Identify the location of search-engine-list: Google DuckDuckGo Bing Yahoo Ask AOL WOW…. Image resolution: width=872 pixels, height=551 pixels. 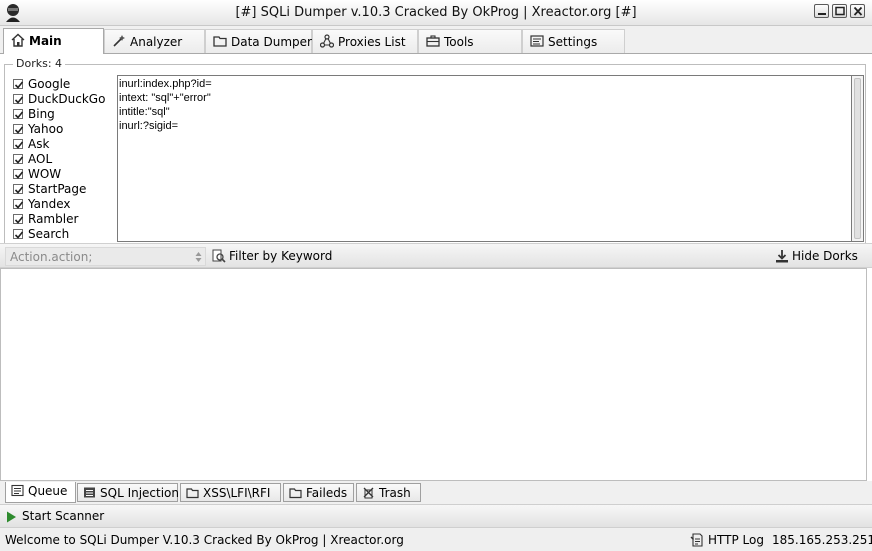
(64, 158).